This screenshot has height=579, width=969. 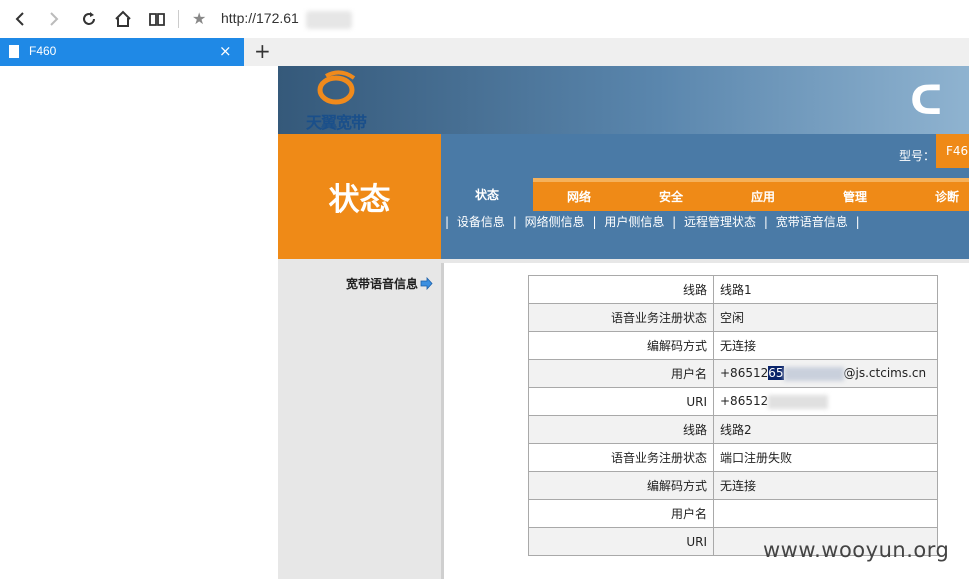 What do you see at coordinates (199, 18) in the screenshot?
I see `bookmark-star-icon: ★` at bounding box center [199, 18].